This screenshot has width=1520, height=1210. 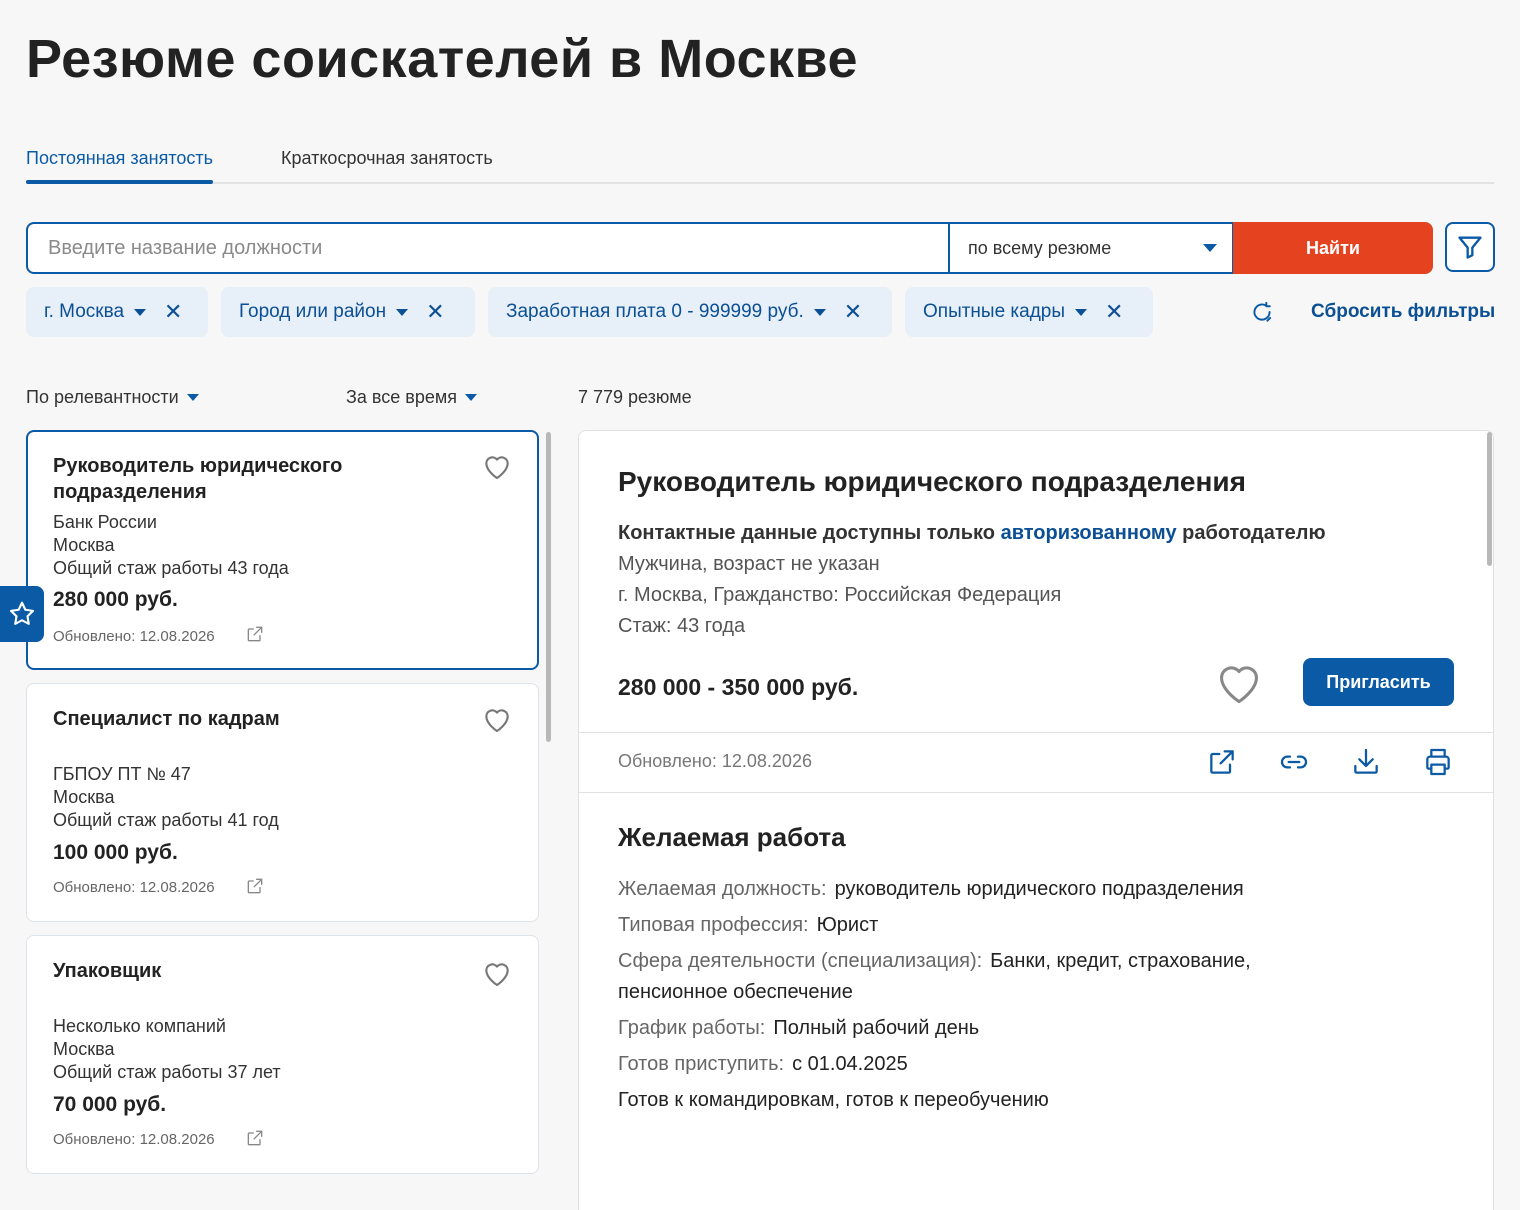 I want to click on detail-updated: Обновлено: 12.08.2026, so click(x=715, y=761).